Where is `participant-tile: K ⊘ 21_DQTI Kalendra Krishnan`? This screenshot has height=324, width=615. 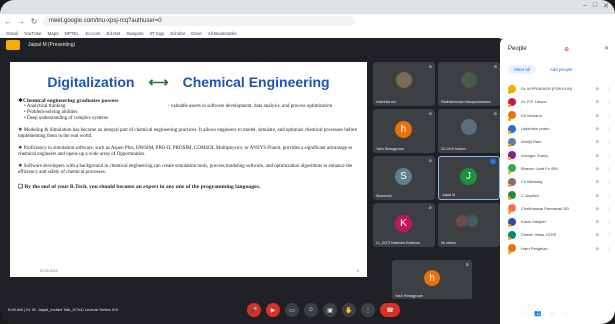 participant-tile: K ⊘ 21_DQTI Kalendra Krishnan is located at coordinates (404, 225).